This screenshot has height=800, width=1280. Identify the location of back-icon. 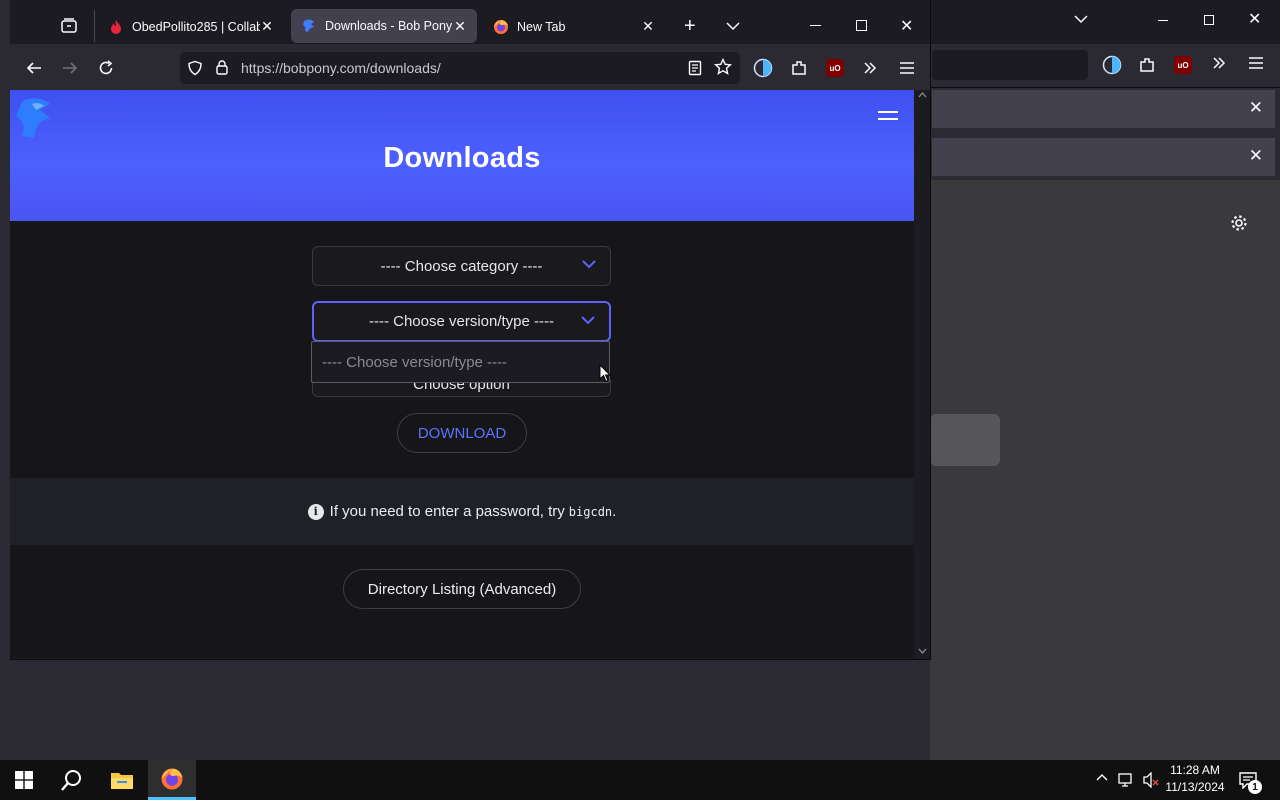
(34, 68).